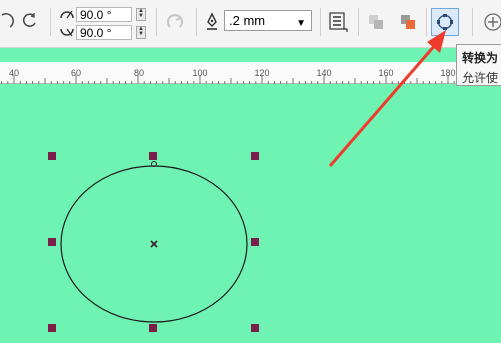 This screenshot has width=501, height=343. I want to click on pen-nib-icon, so click(212, 22).